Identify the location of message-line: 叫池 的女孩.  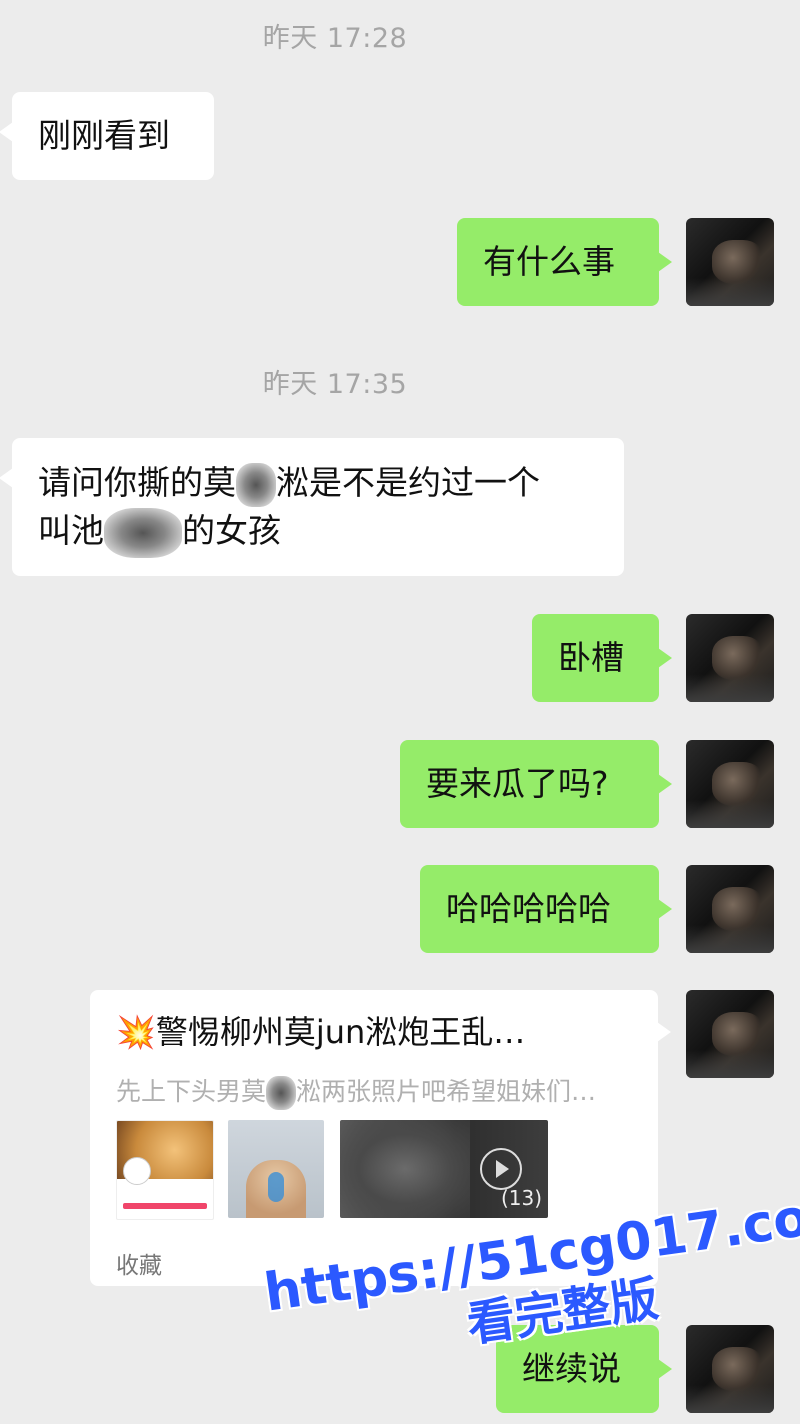
(318, 532).